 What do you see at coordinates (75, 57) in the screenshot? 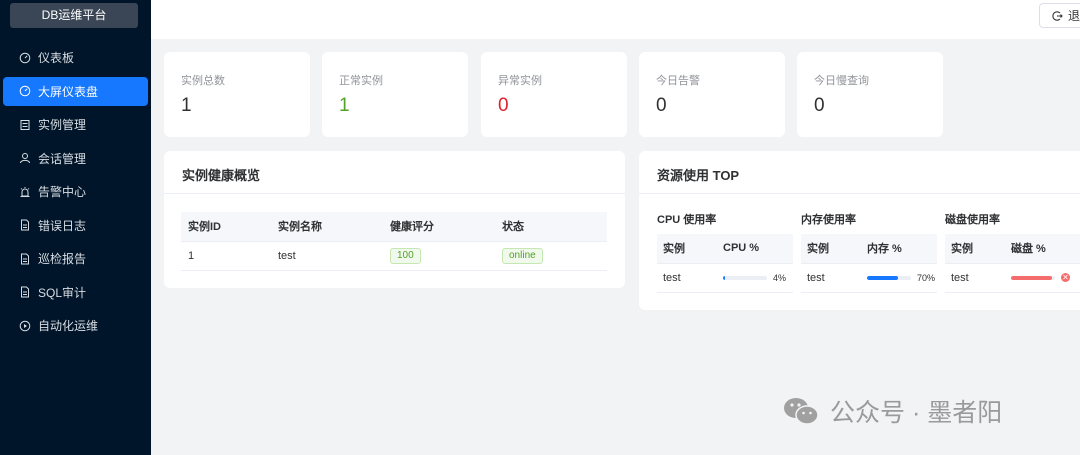
I see `sidebar-item-dashboard: 仪表板` at bounding box center [75, 57].